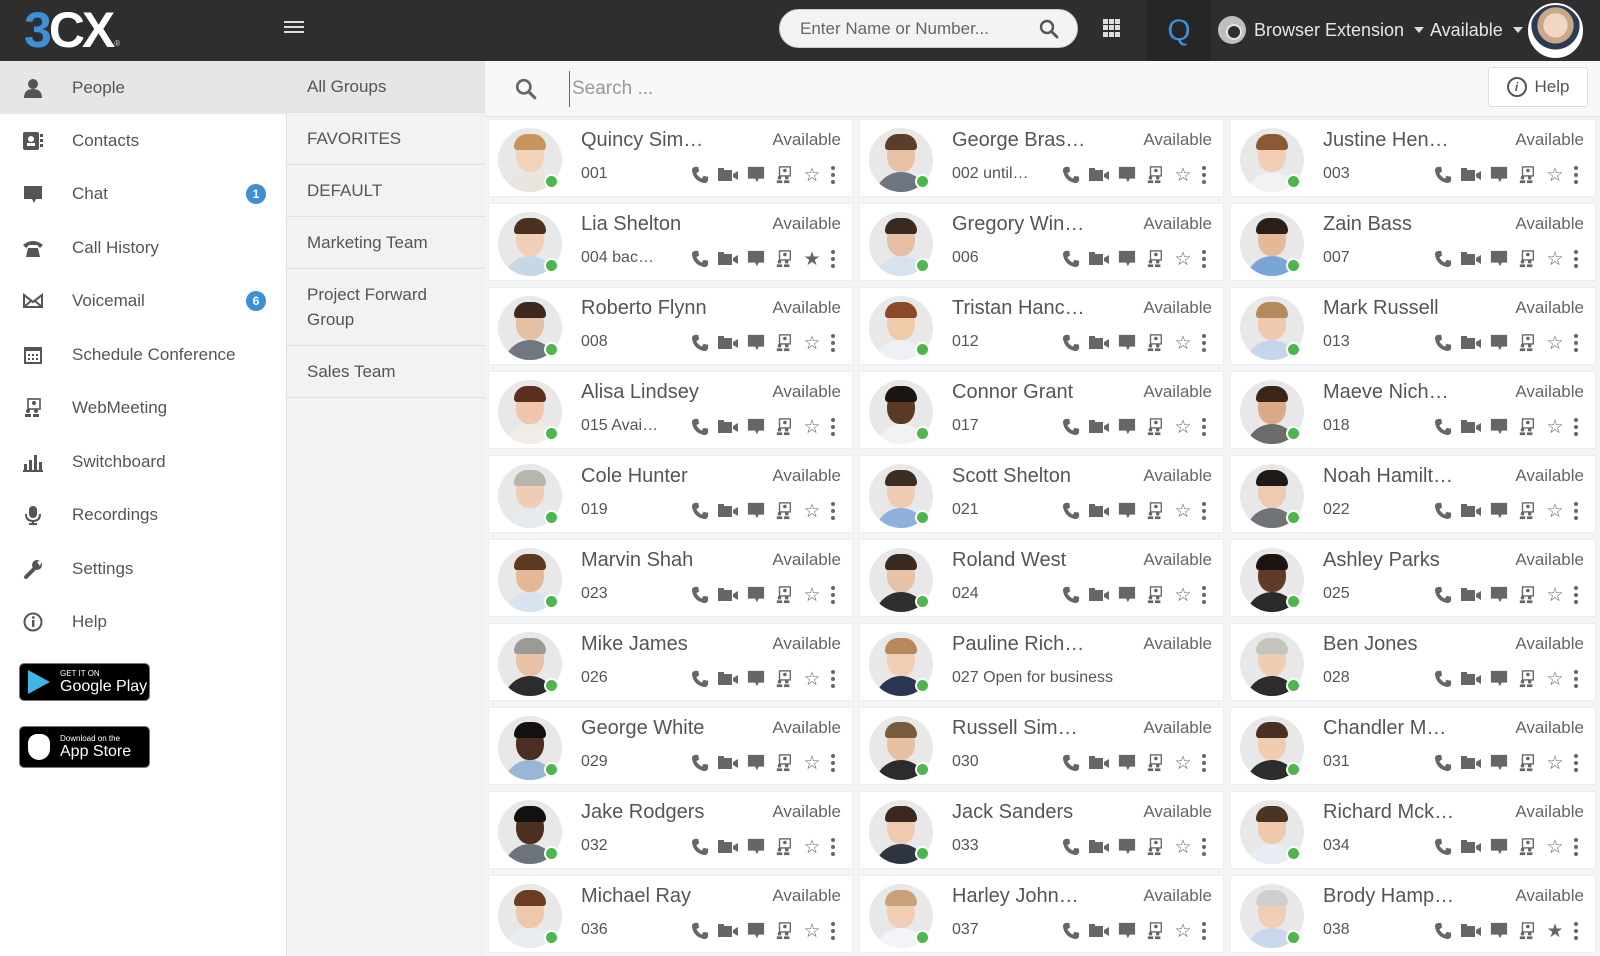 The width and height of the screenshot is (1600, 956). What do you see at coordinates (1041, 410) in the screenshot?
I see `contact-card: Connor Grant Available 017 ☆` at bounding box center [1041, 410].